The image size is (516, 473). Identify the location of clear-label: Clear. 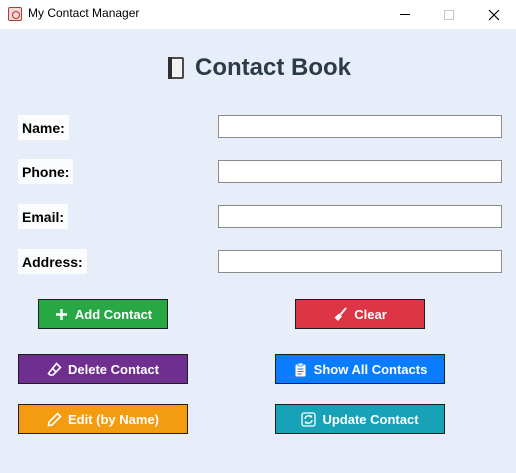
(370, 314).